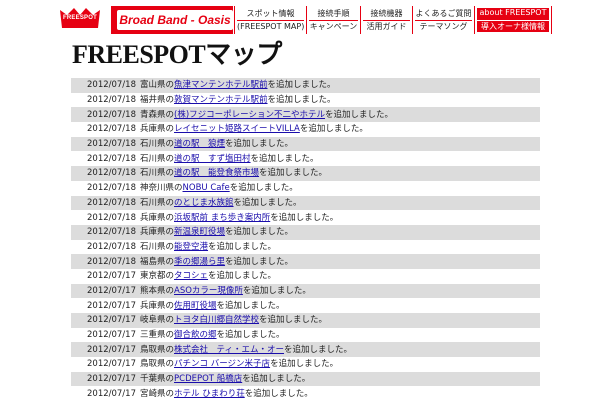 The height and width of the screenshot is (400, 610). I want to click on spot-link: 御合飲の郷, so click(195, 335).